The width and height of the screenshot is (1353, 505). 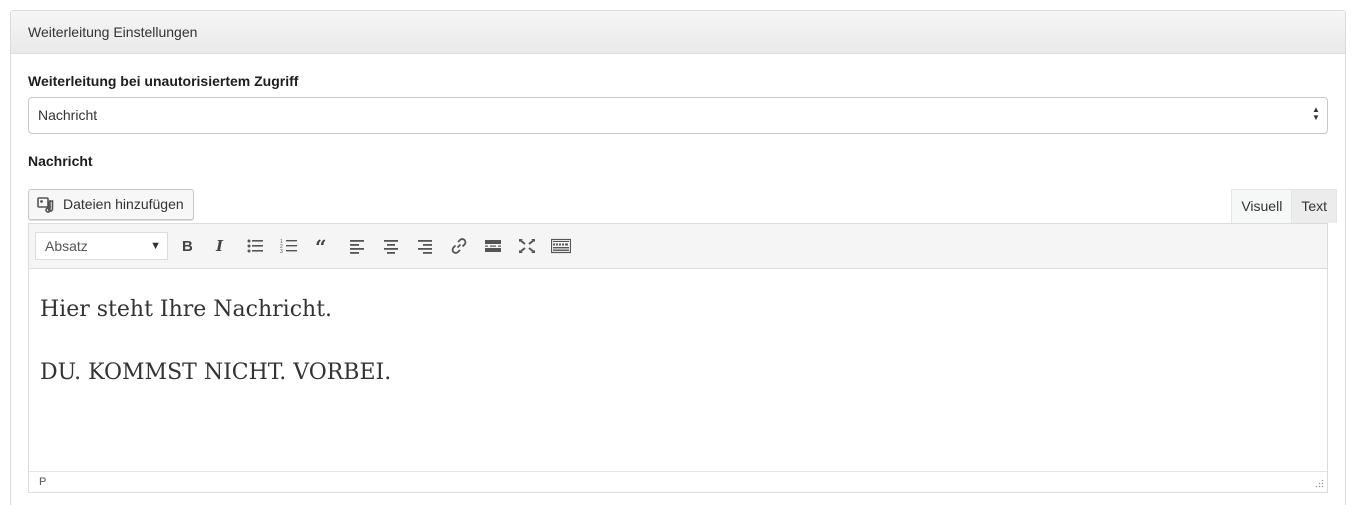 I want to click on align-center-icon, so click(x=391, y=247).